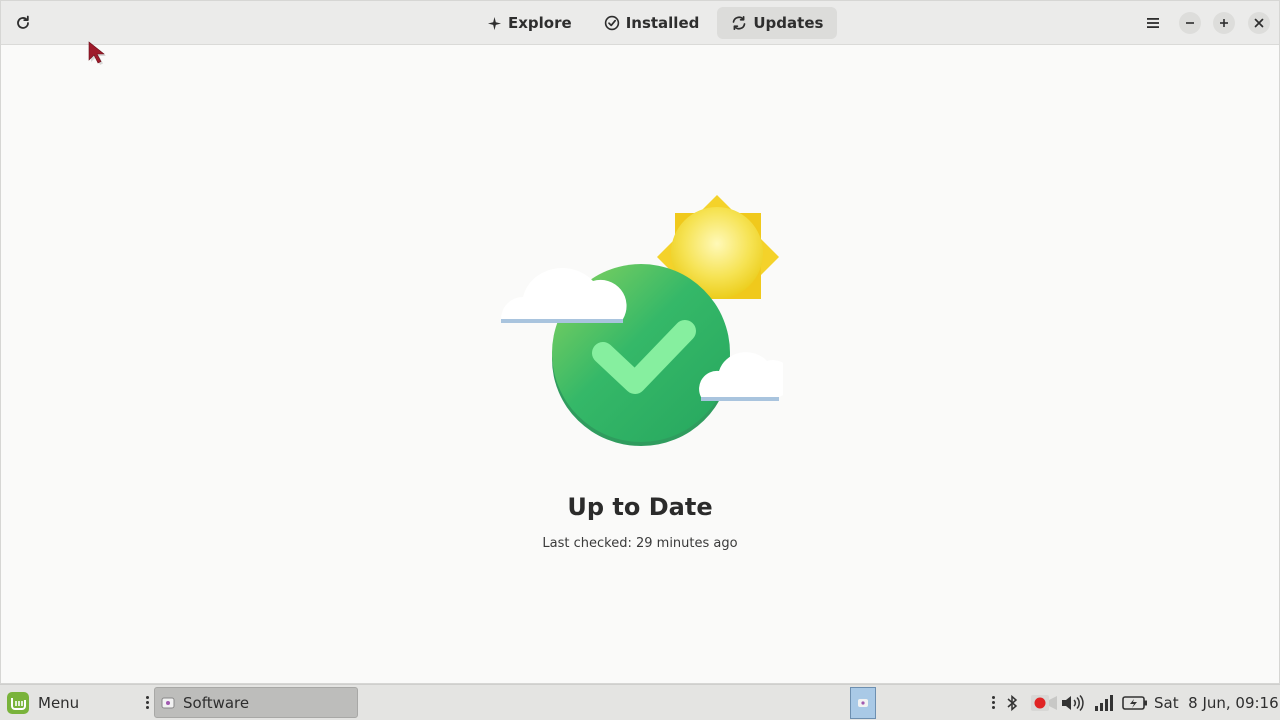 The height and width of the screenshot is (720, 1280). I want to click on maximize-icon, so click(1224, 23).